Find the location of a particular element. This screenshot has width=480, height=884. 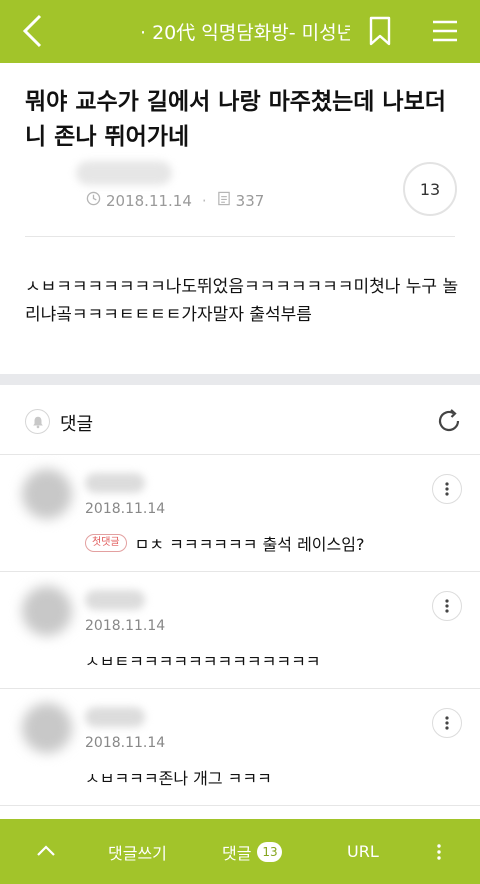

comments-button: 댓글 13 is located at coordinates (252, 851).